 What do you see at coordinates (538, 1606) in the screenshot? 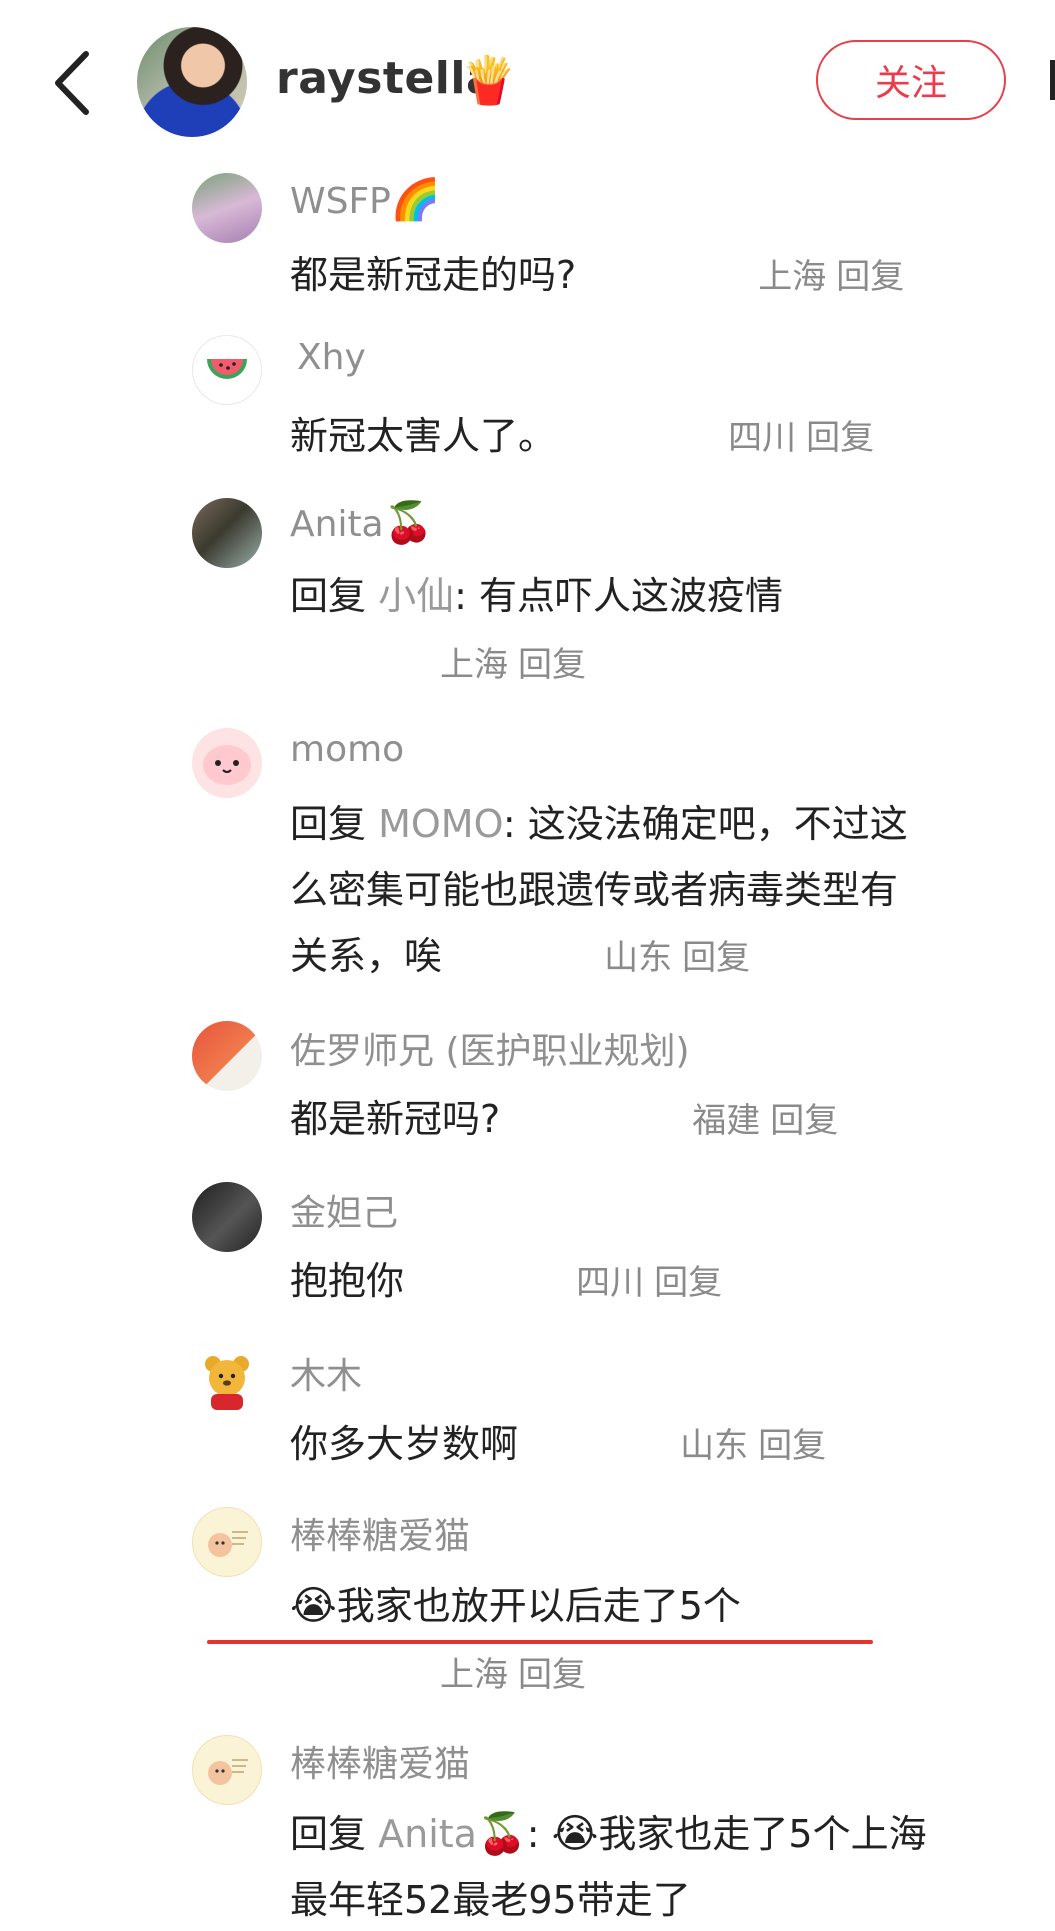
I see `comment-body: 我家也放开以后走了5个` at bounding box center [538, 1606].